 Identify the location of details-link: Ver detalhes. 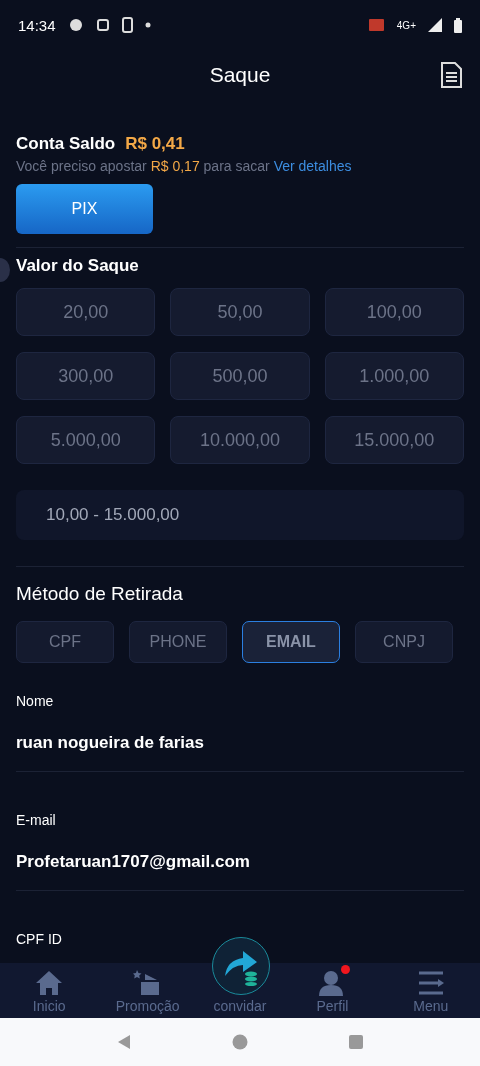
(312, 166).